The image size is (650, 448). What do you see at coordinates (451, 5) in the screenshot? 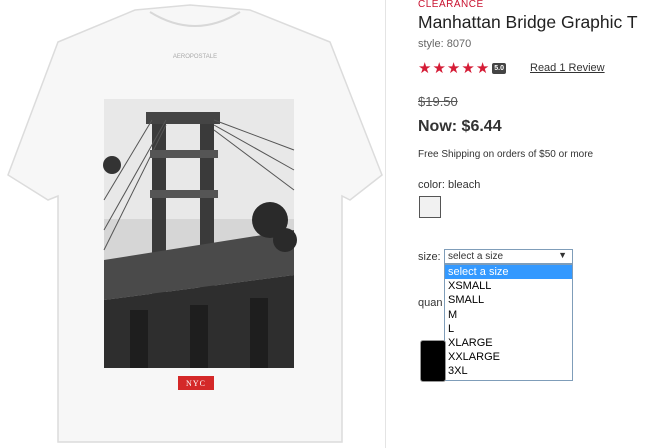
I see `clearance-badge: CLEARANCE` at bounding box center [451, 5].